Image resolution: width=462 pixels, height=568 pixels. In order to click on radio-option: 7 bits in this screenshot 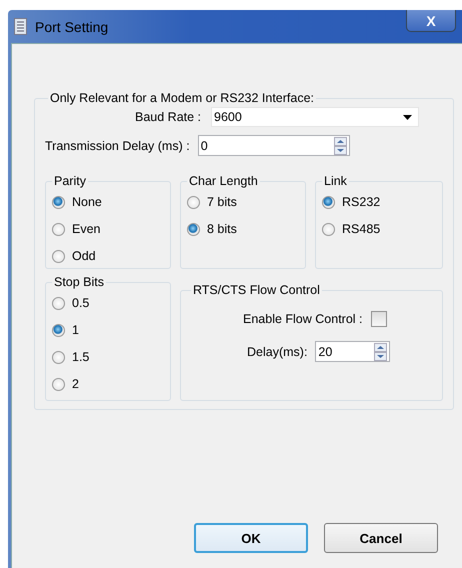, I will do `click(243, 202)`.